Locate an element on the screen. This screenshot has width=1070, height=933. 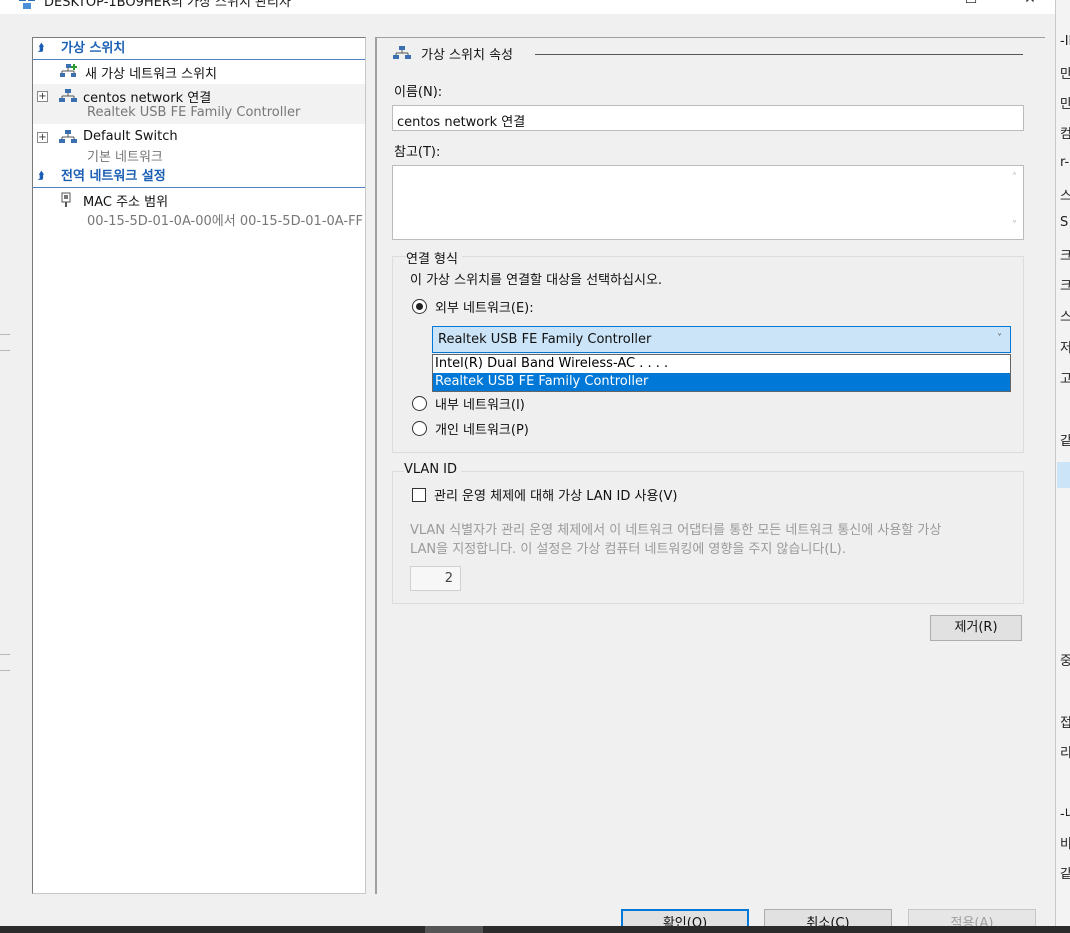
section-label: 가상 스위치 is located at coordinates (93, 48).